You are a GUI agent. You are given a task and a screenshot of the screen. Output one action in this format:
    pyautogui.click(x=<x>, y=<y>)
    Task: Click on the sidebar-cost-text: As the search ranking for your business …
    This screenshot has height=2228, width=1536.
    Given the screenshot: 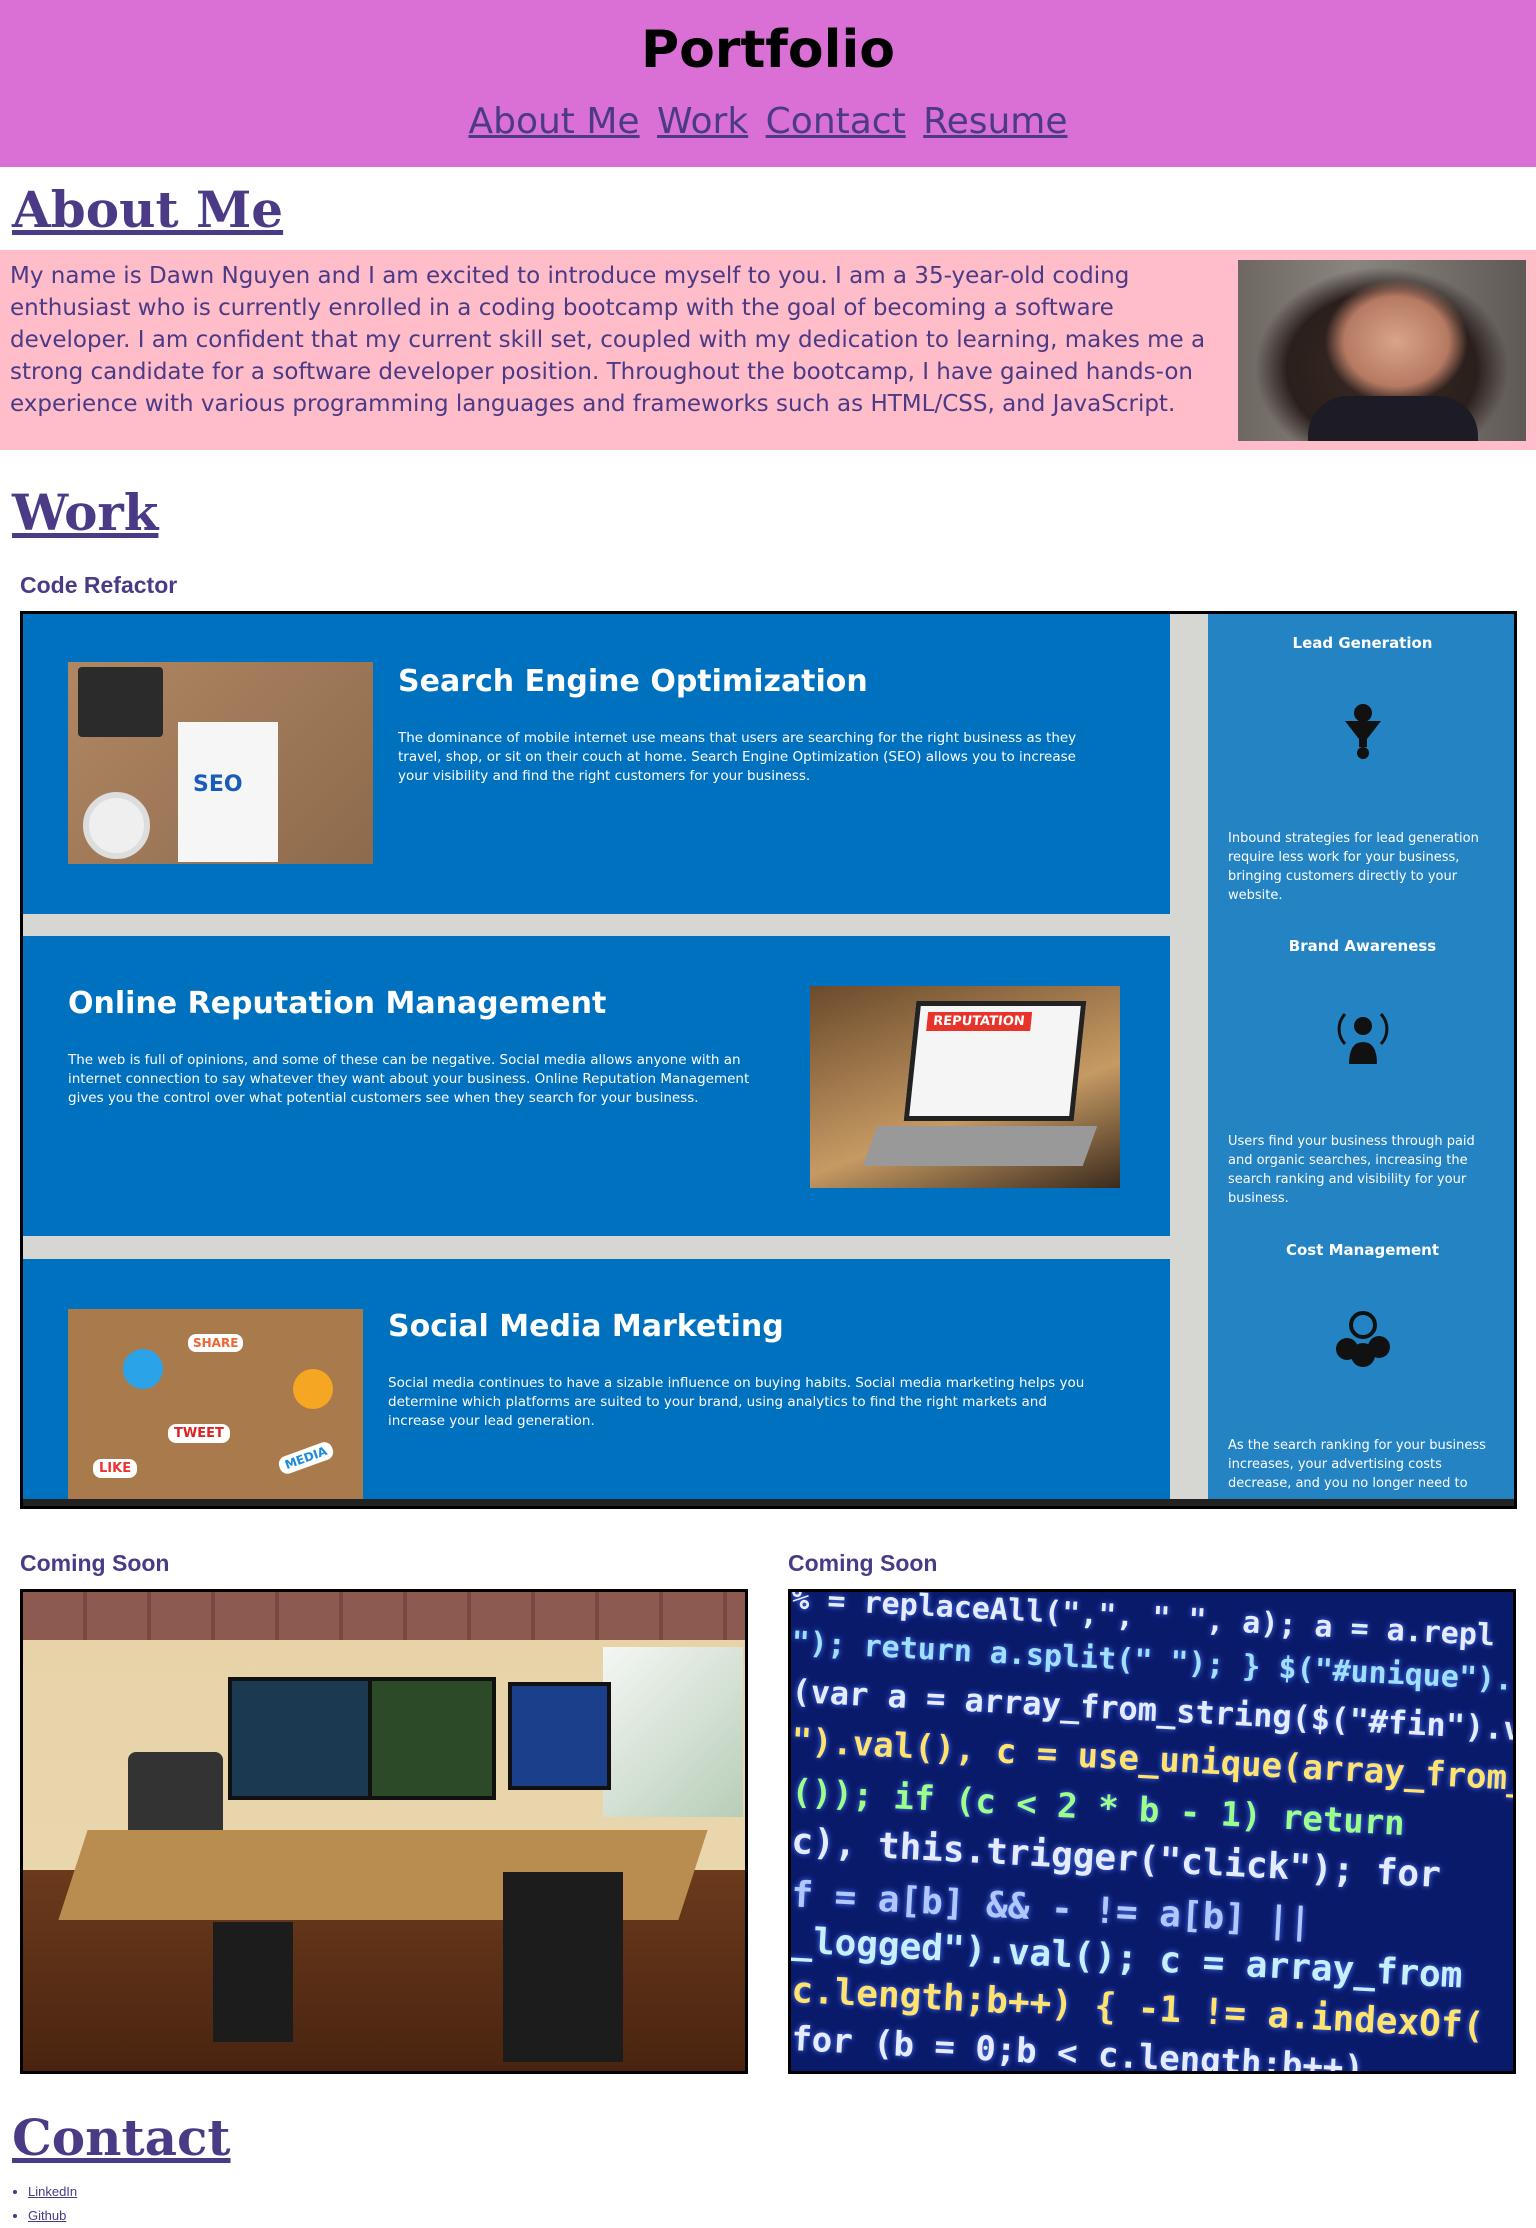 What is the action you would take?
    pyautogui.click(x=1357, y=1464)
    